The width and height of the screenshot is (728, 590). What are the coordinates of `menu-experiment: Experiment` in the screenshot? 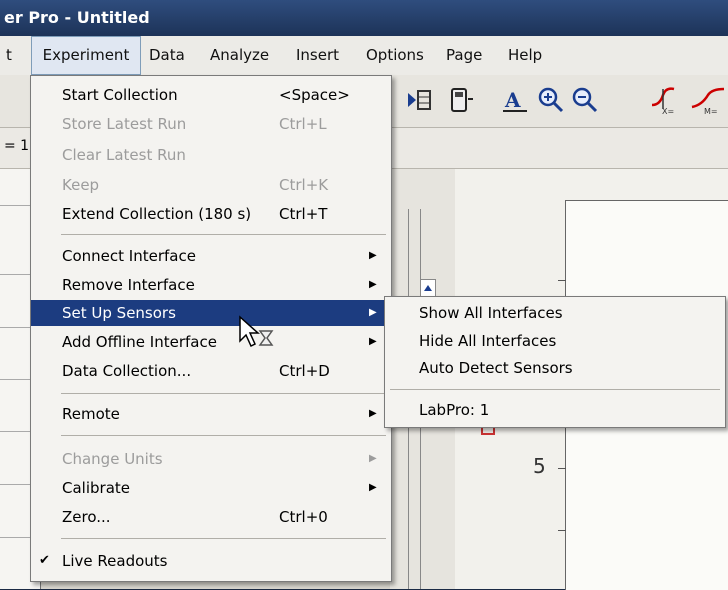 It's located at (86, 55).